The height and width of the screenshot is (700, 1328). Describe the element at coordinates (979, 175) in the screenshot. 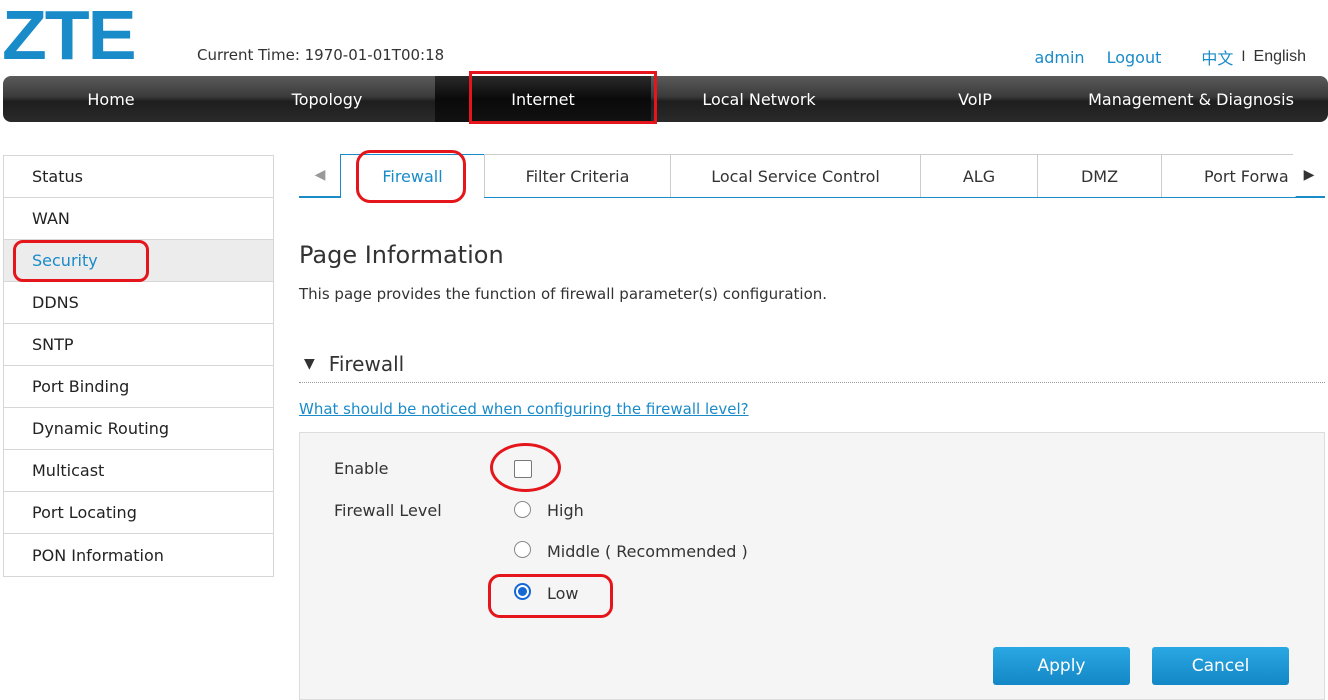

I see `tab-alg: ALG` at that location.